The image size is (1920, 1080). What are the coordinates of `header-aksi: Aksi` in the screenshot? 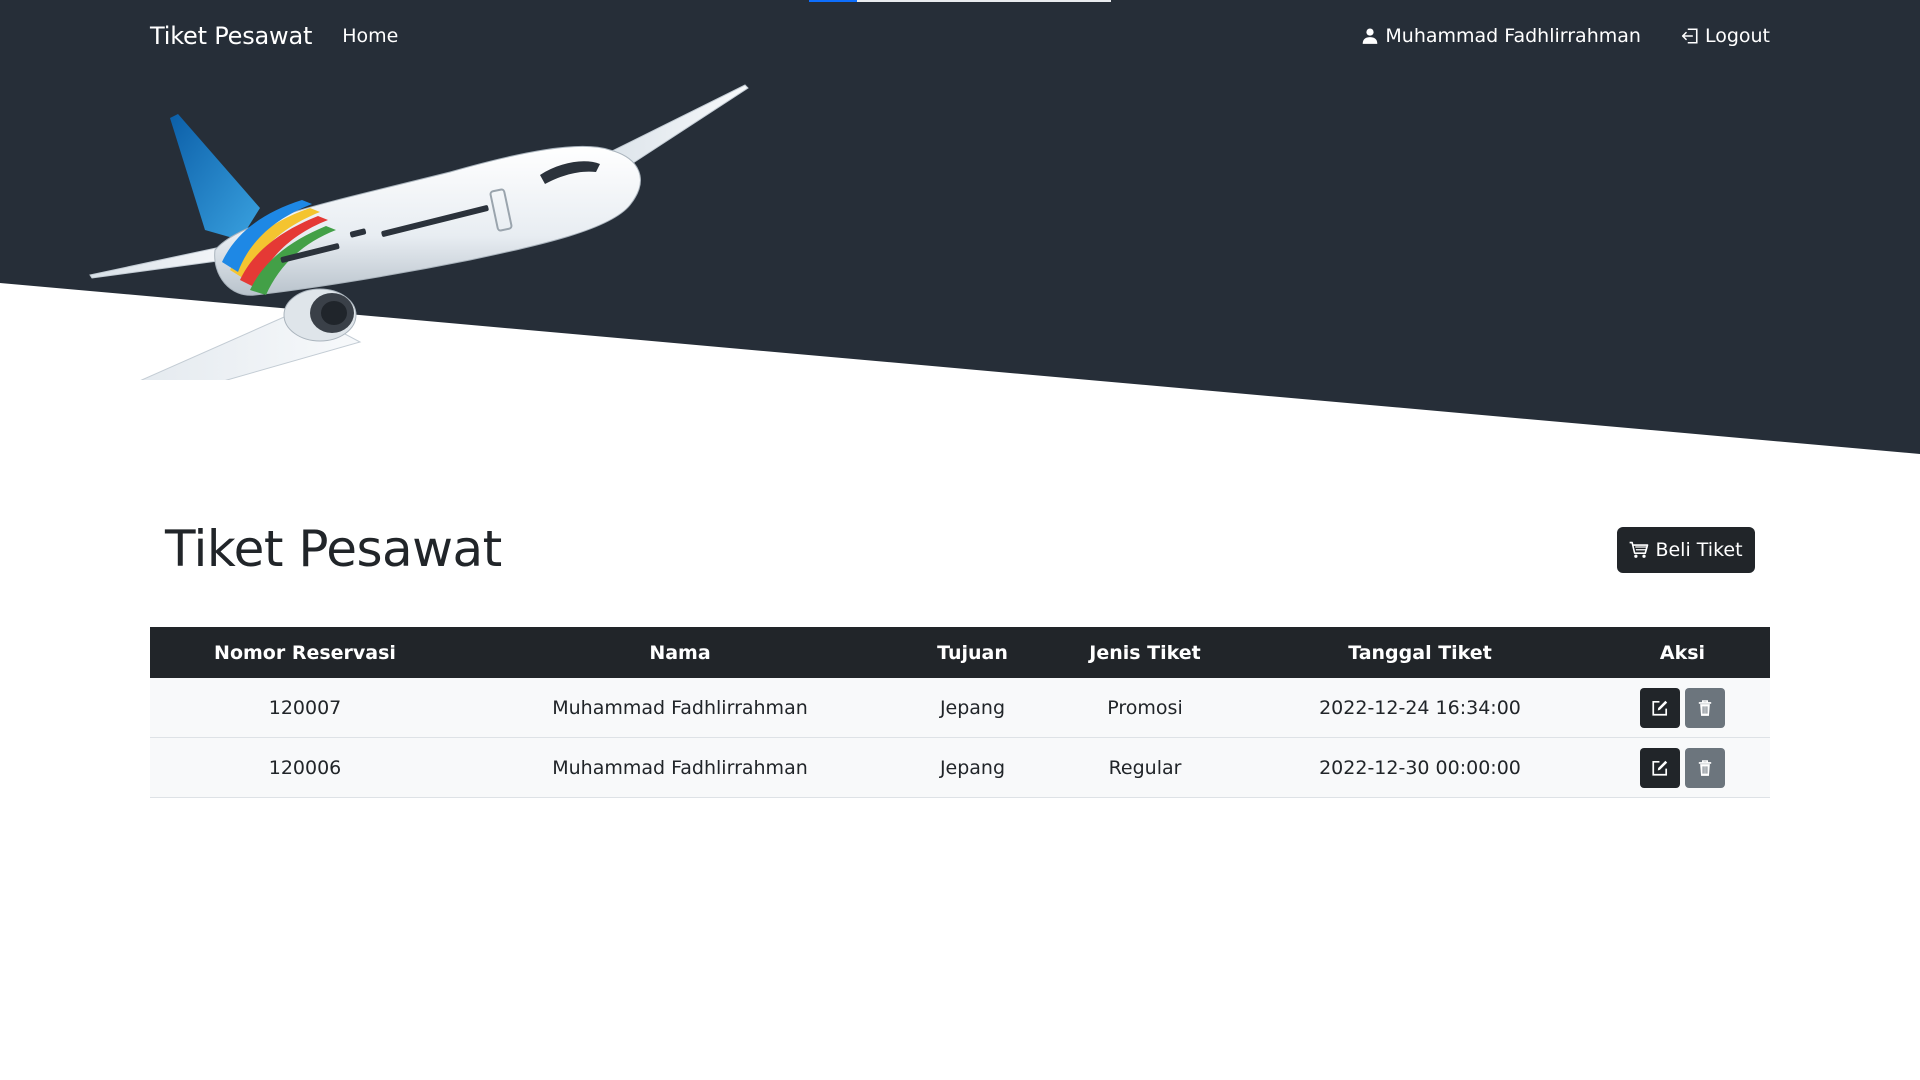 It's located at (1682, 652).